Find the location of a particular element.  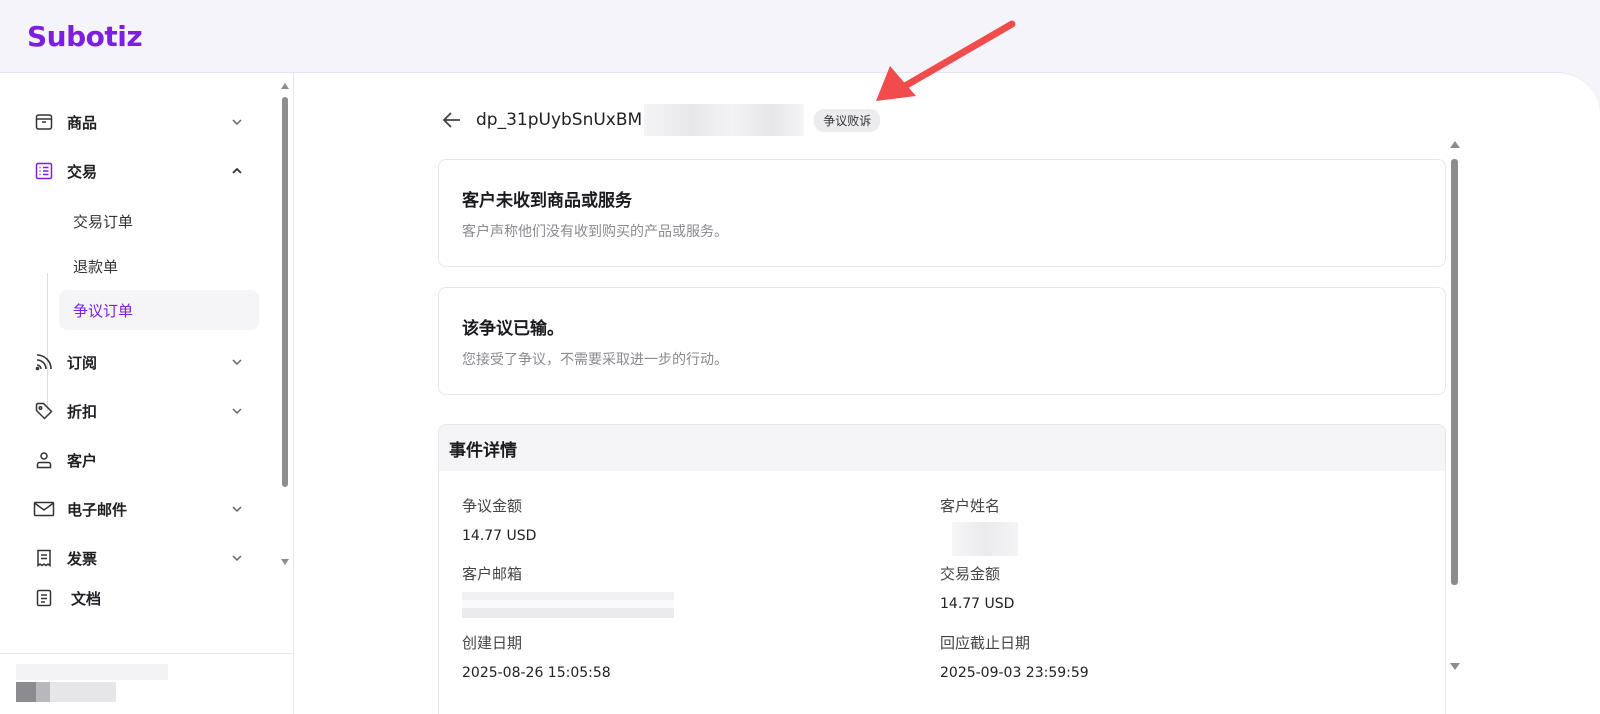

sidebar-item-invoices: 发票 is located at coordinates (141, 558).